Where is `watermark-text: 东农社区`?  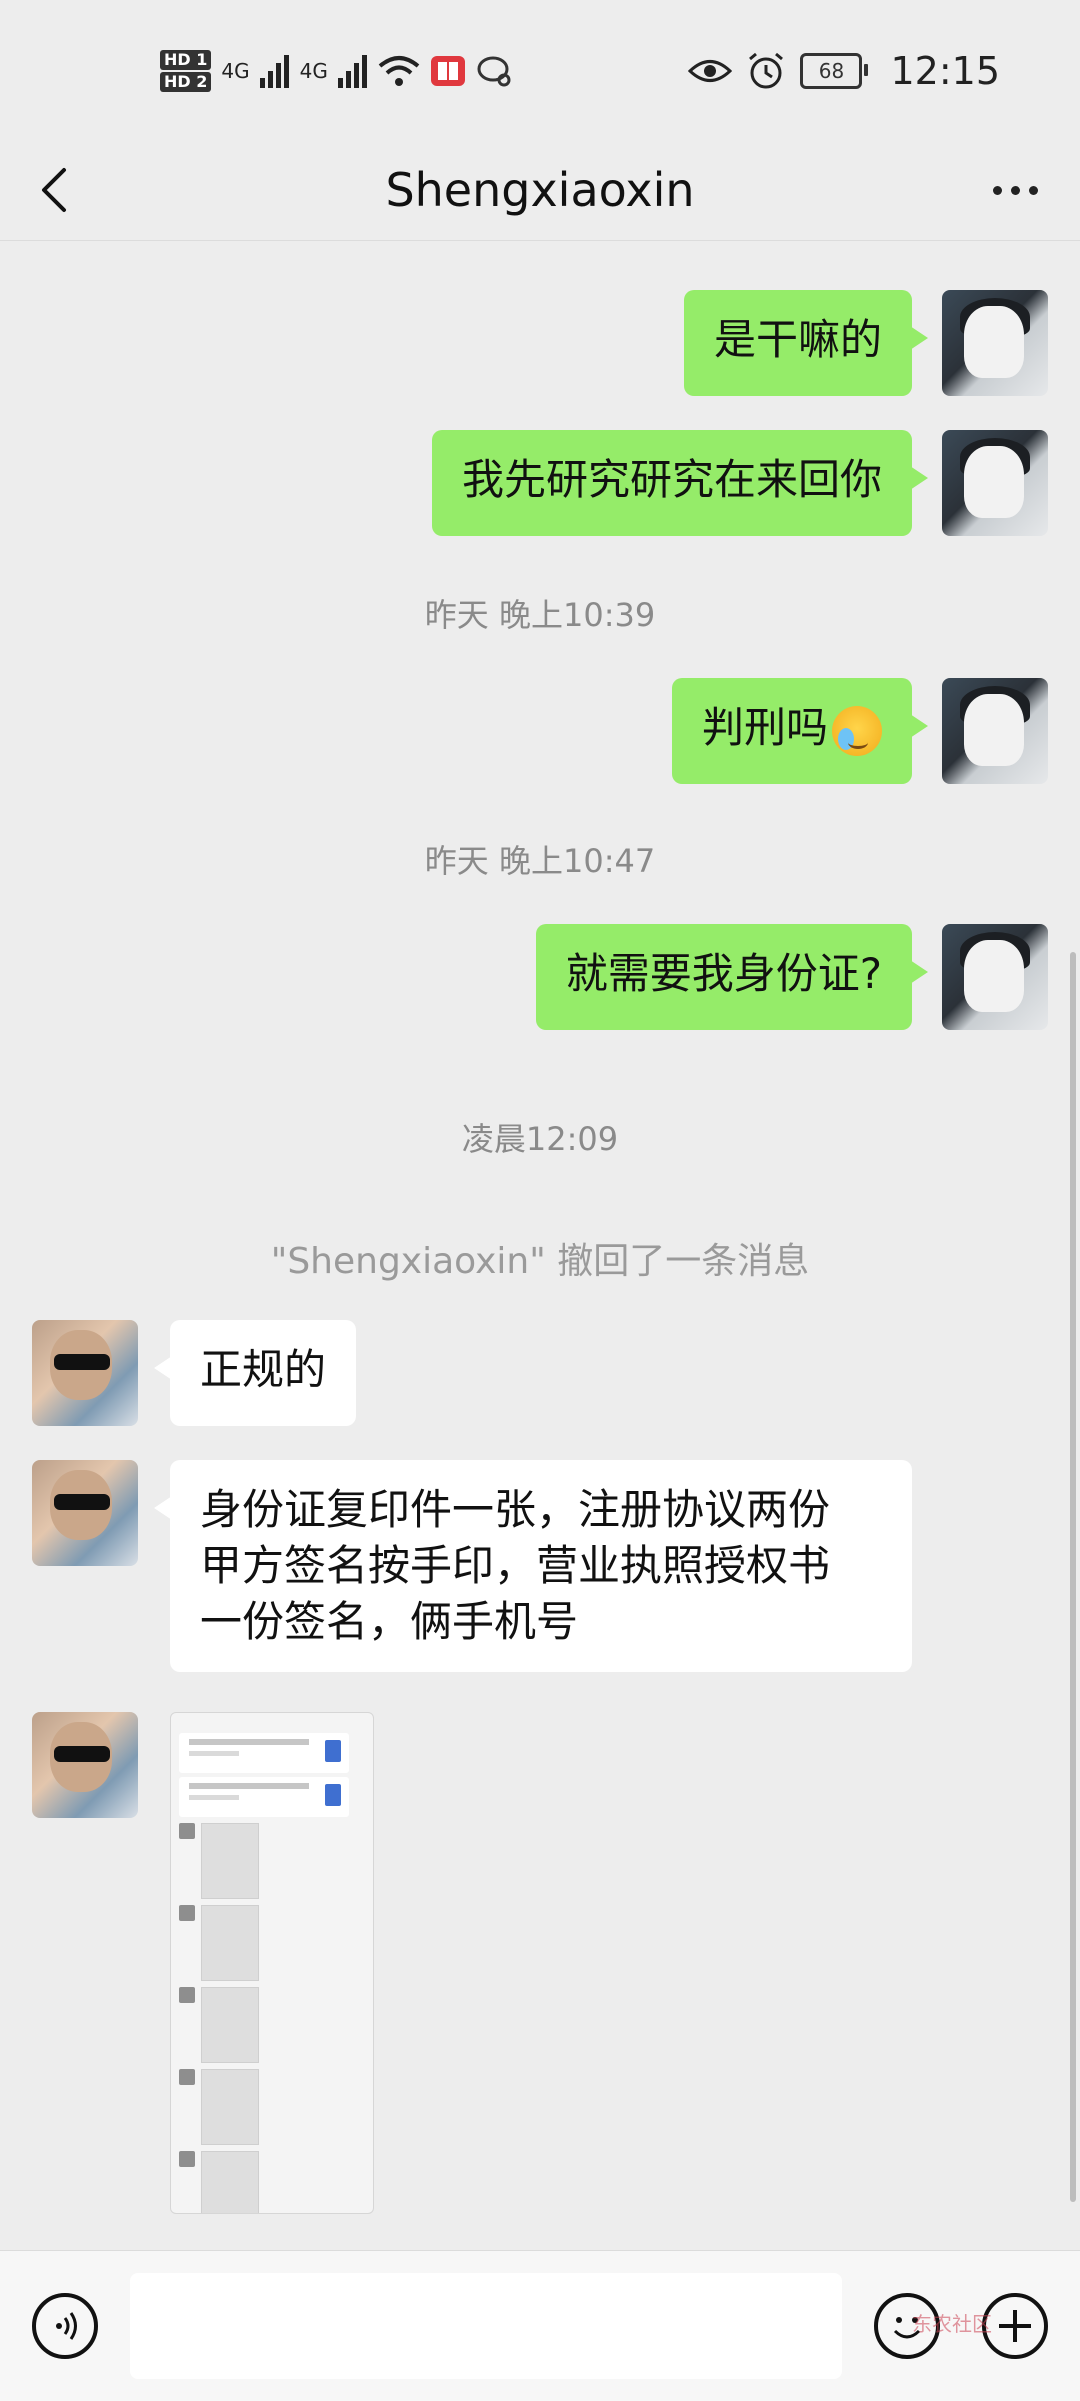 watermark-text: 东农社区 is located at coordinates (952, 2324).